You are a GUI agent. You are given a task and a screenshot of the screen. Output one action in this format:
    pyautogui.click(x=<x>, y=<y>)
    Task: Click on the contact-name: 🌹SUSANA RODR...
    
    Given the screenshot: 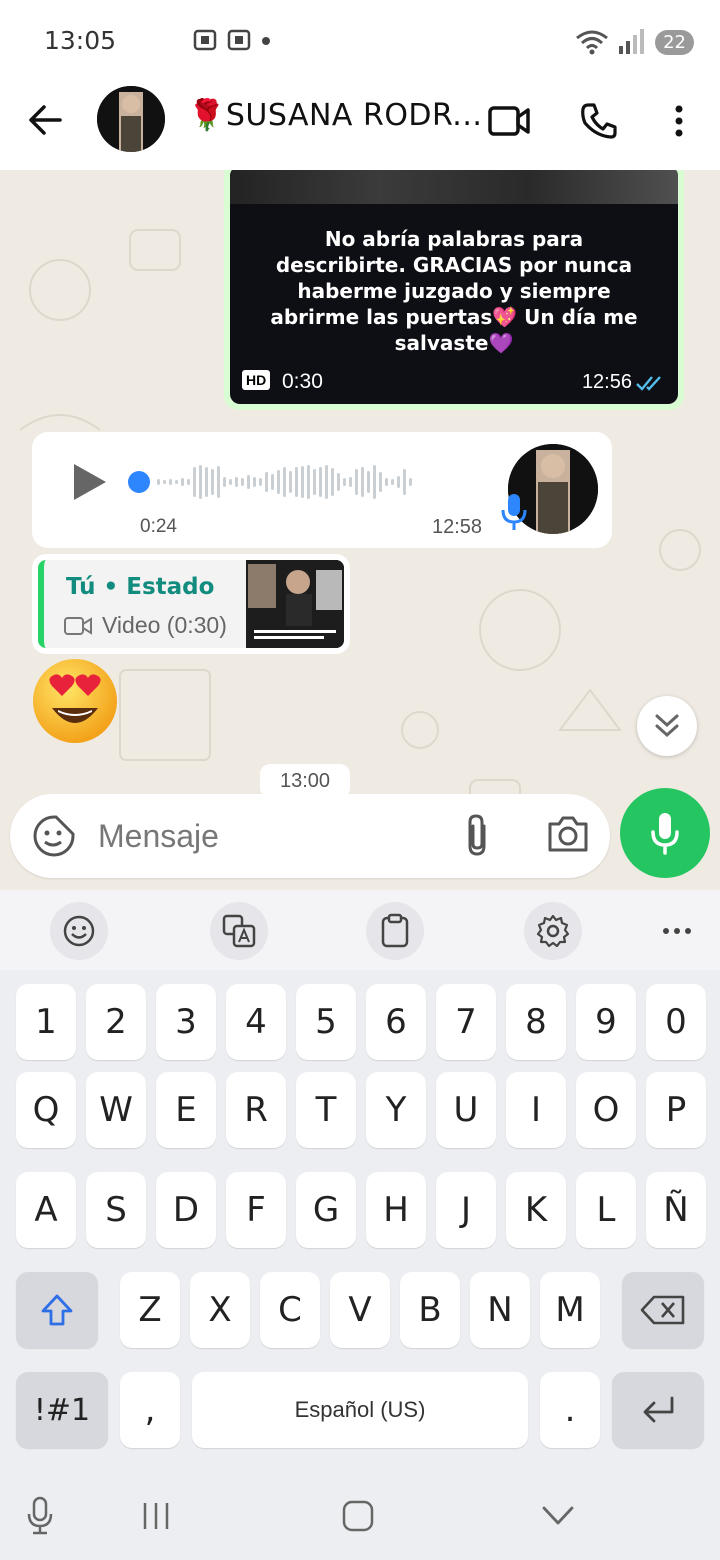 What is the action you would take?
    pyautogui.click(x=335, y=115)
    